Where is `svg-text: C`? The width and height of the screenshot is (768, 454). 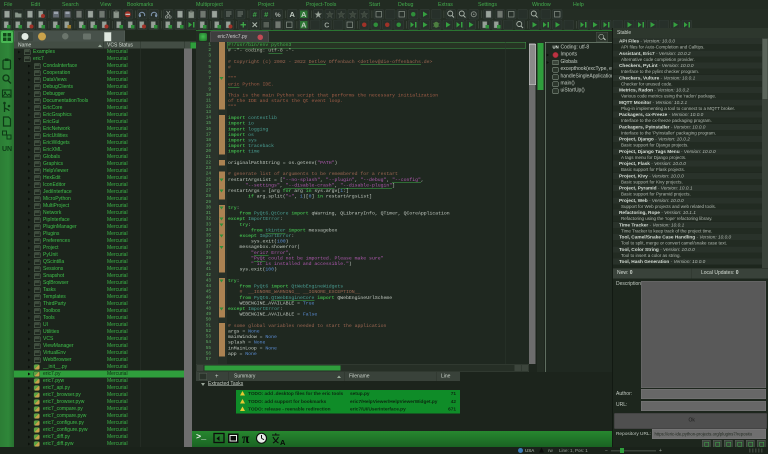
svg-text: C is located at coordinates (326, 26).